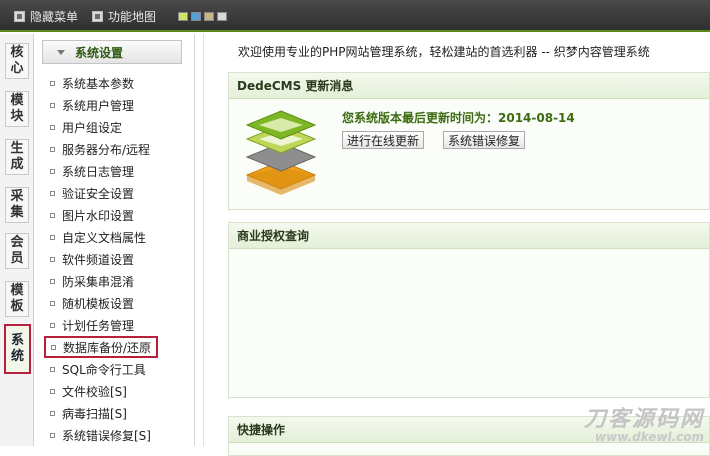 The height and width of the screenshot is (456, 710). I want to click on sidebar-item: 随机模板设置, so click(115, 303).